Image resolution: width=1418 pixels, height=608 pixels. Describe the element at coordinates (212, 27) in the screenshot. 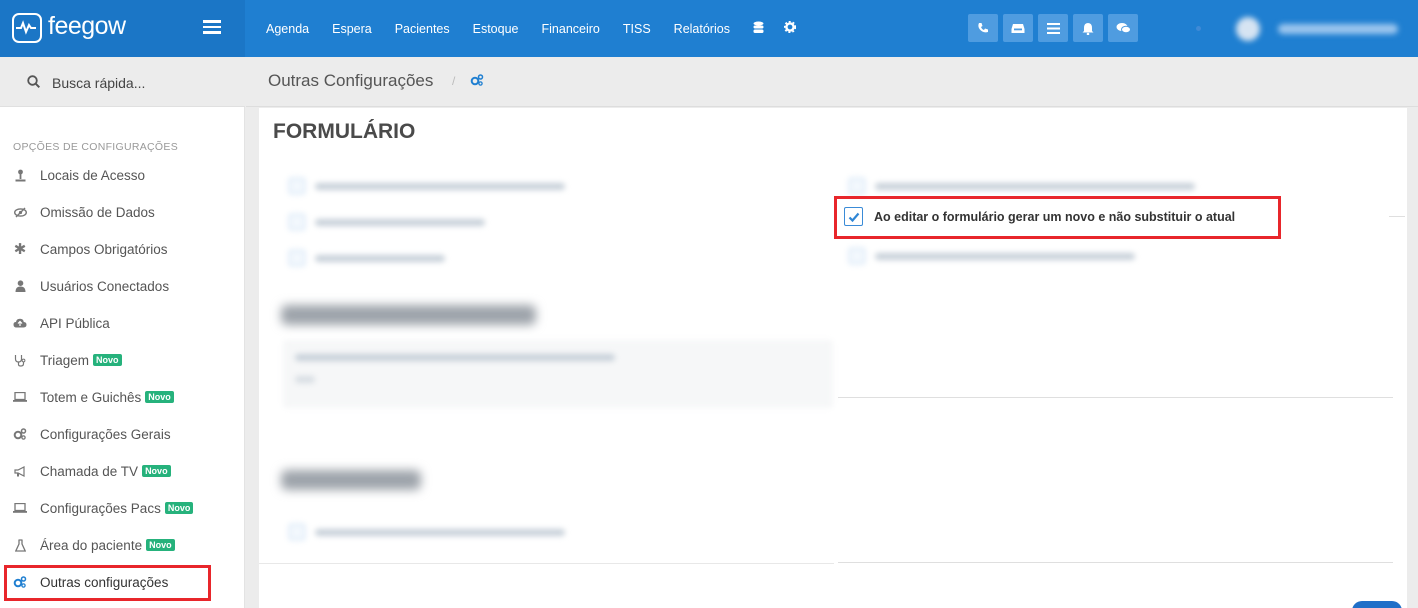

I see `menu-toggle-icon` at that location.